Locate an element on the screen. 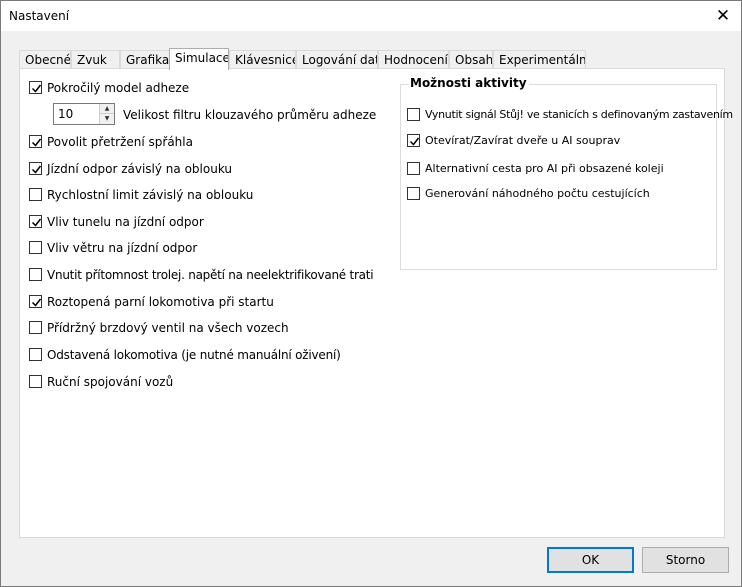 Image resolution: width=742 pixels, height=587 pixels. option-label: Rychlostní limit závislý na oblouku is located at coordinates (150, 195).